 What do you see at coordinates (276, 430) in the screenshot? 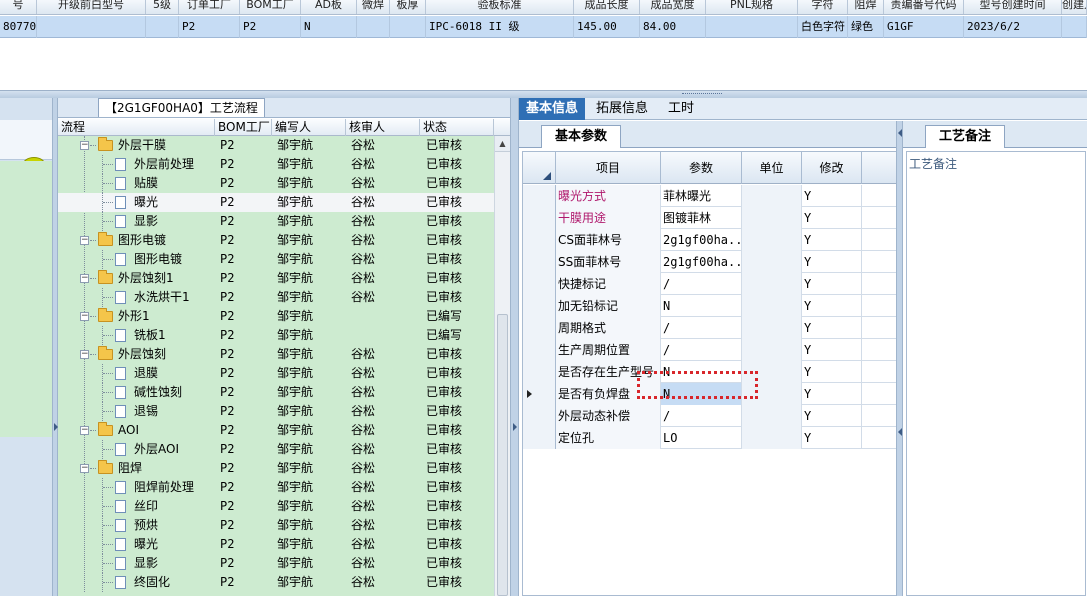
I see `tree-group-row: − AOI P2 邹宇航 谷松 已审核` at bounding box center [276, 430].